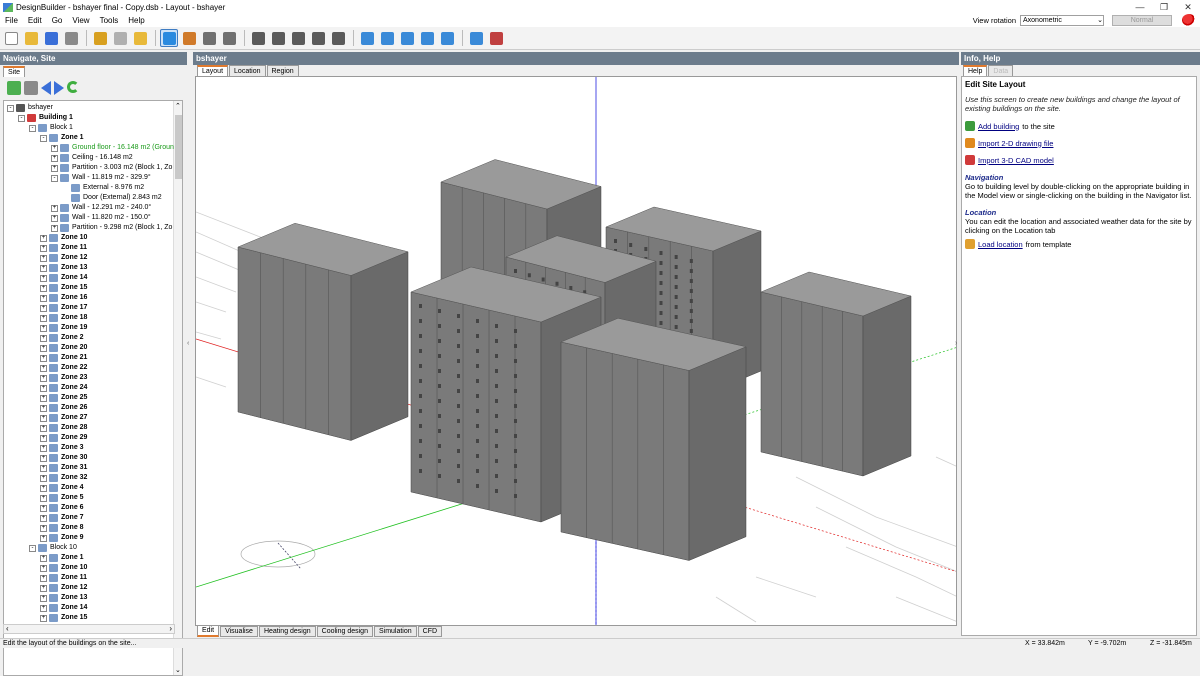 This screenshot has height=676, width=1200. Describe the element at coordinates (476, 38) in the screenshot. I see `screenshot-icon` at that location.